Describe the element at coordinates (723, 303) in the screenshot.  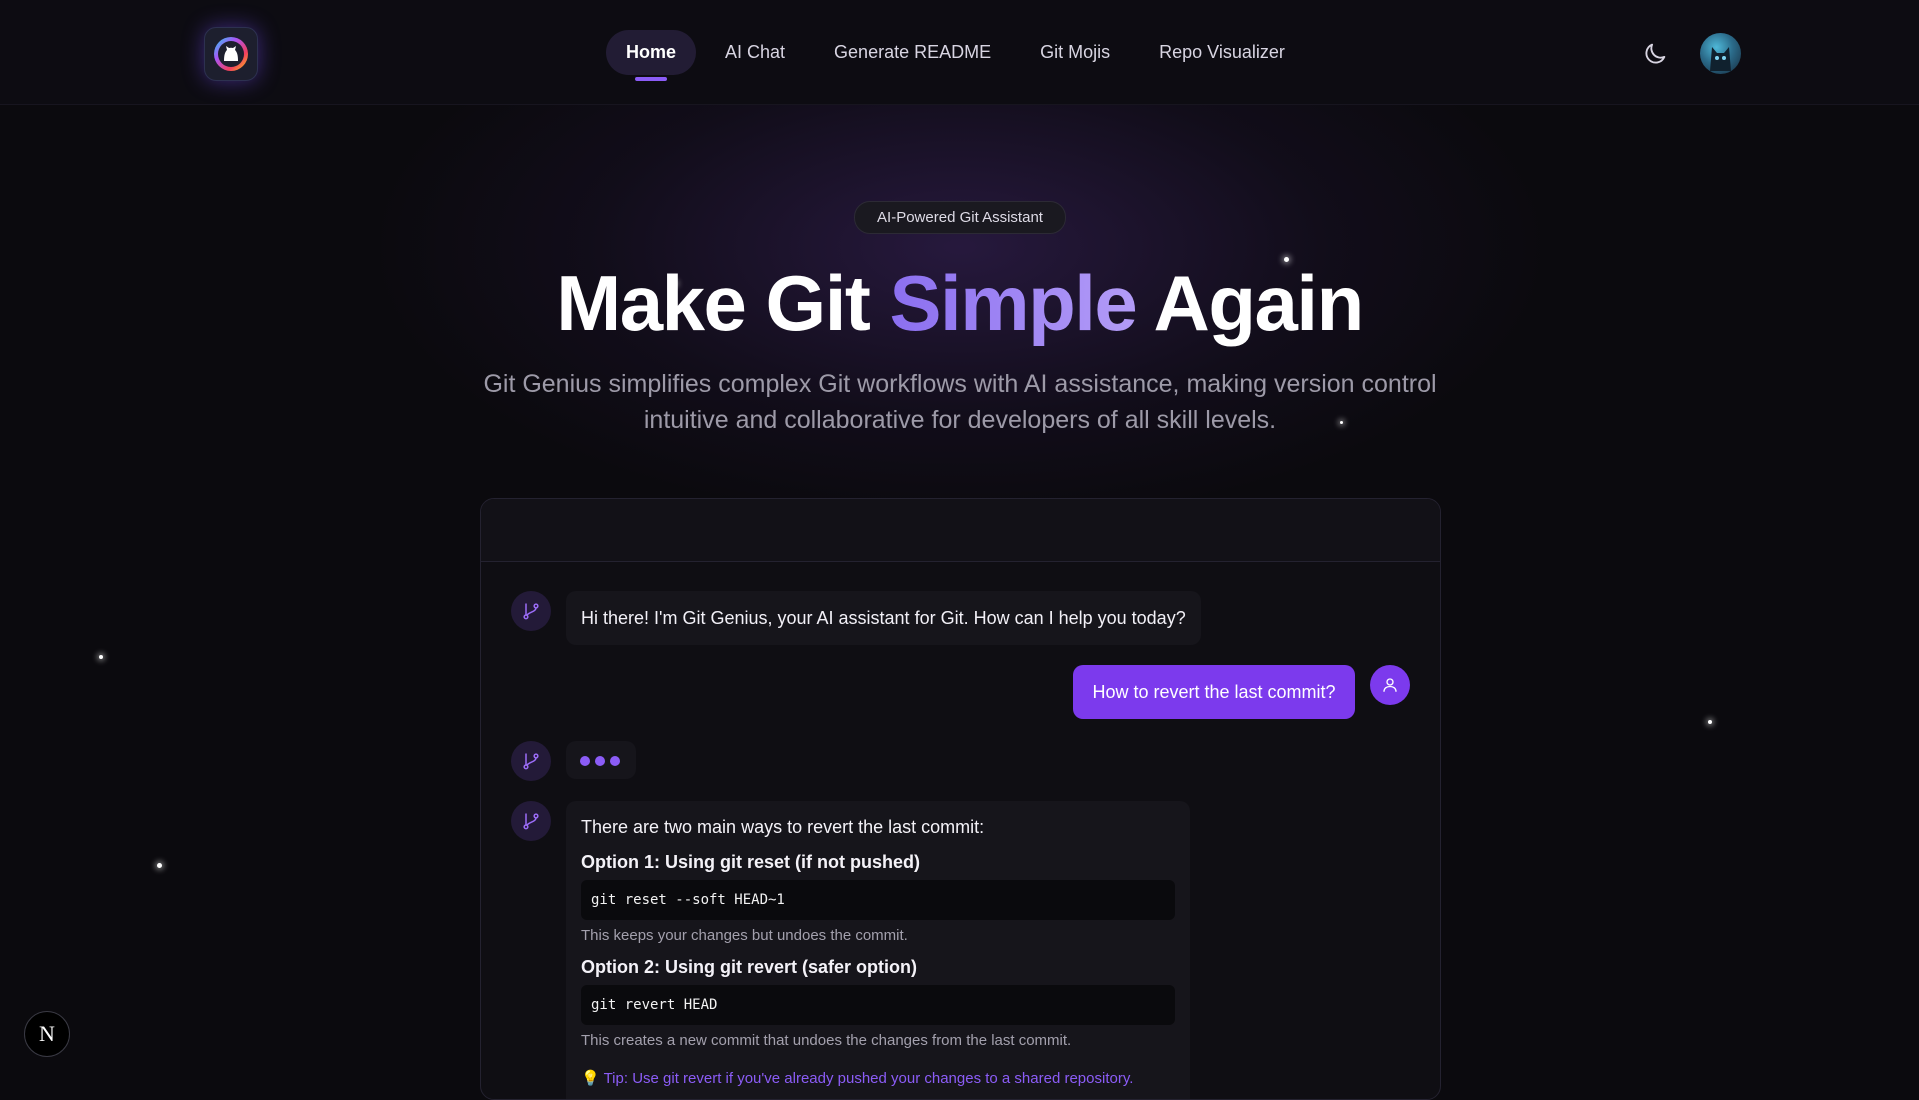
I see `hero-title-part1: Make Git` at that location.